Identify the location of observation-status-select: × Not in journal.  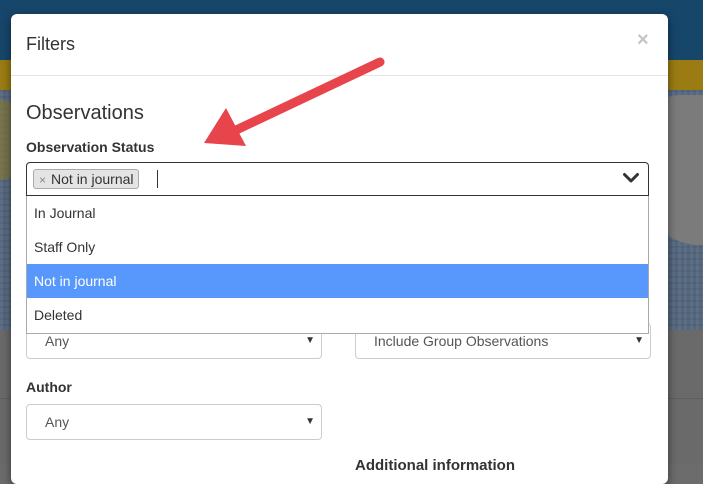
(337, 179).